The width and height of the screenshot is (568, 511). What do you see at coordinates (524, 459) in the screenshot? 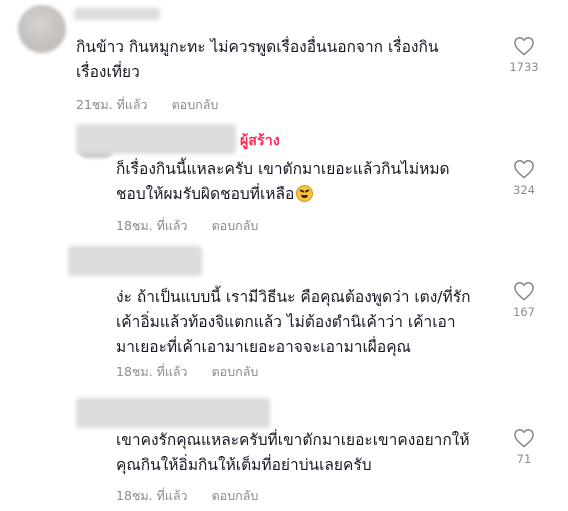
I see `like-count: 71` at bounding box center [524, 459].